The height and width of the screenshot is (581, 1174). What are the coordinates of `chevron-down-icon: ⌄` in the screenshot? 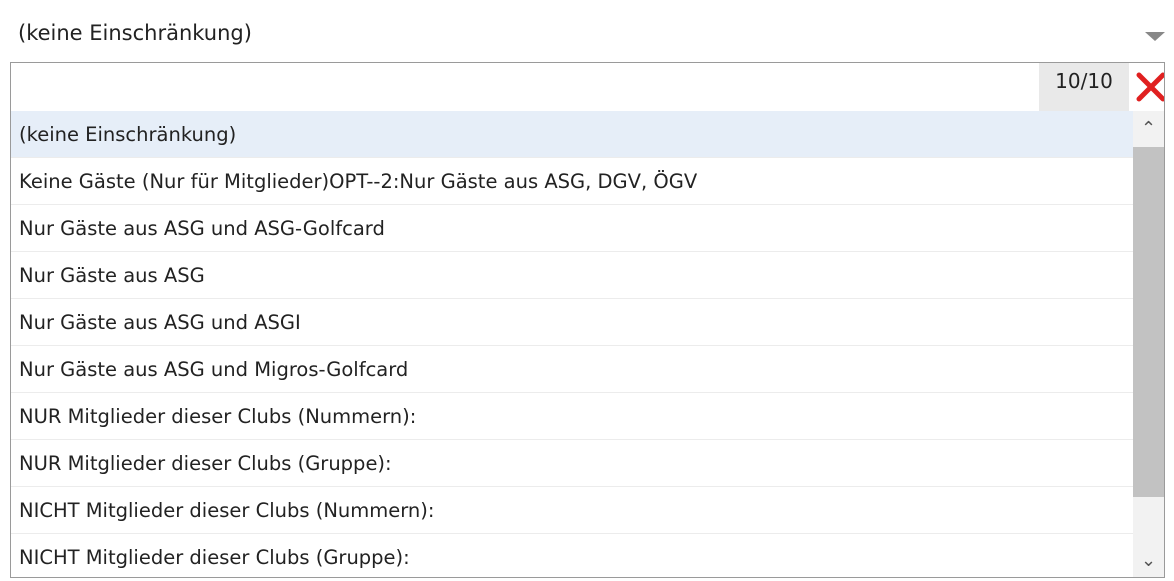 It's located at (1148, 560).